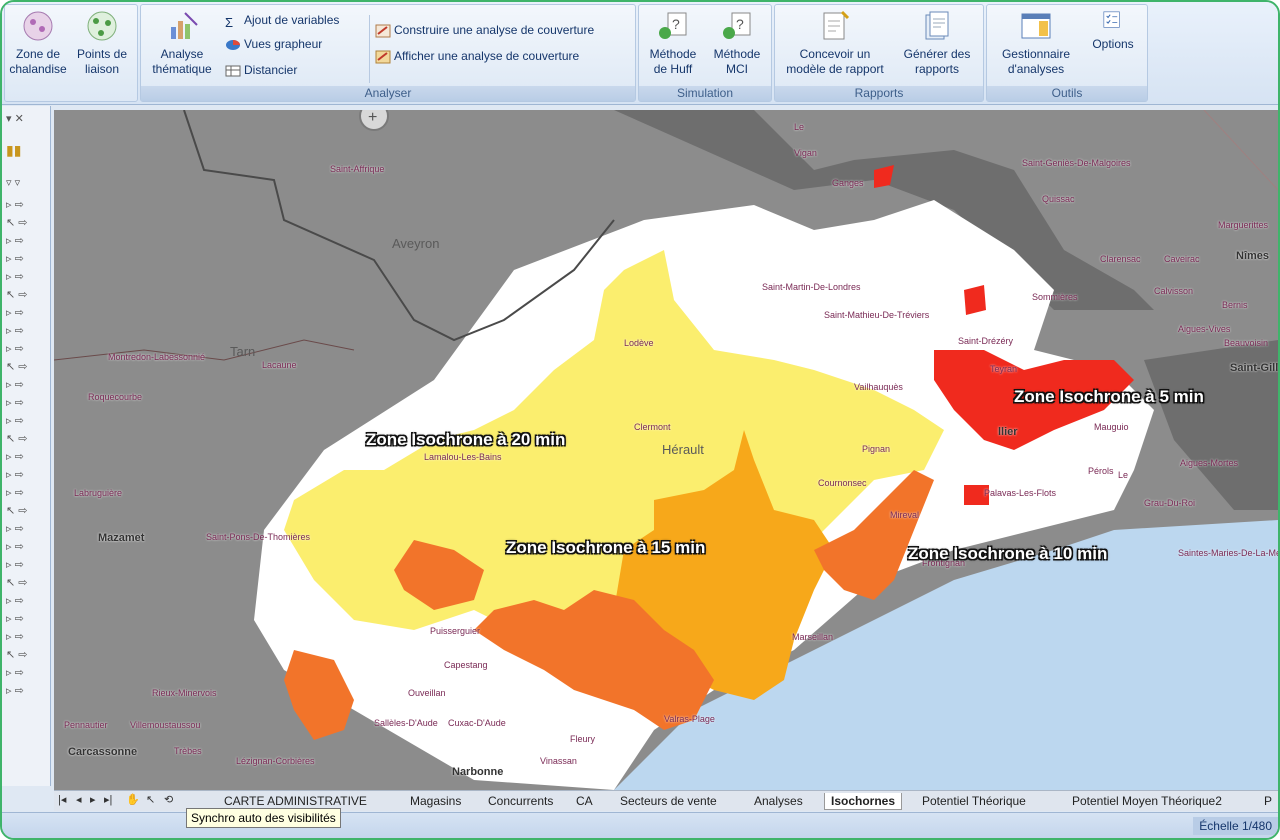  I want to click on zone-chalandise-label: Zone de chalandise, so click(38, 61).